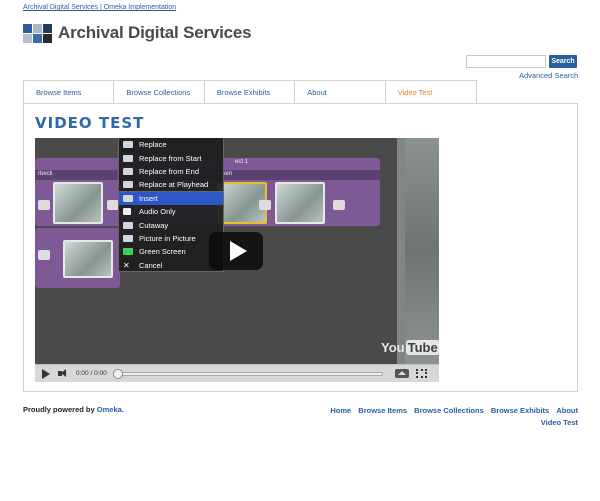 The width and height of the screenshot is (600, 501). What do you see at coordinates (548, 75) in the screenshot?
I see `advanced-search-link: Advanced Search` at bounding box center [548, 75].